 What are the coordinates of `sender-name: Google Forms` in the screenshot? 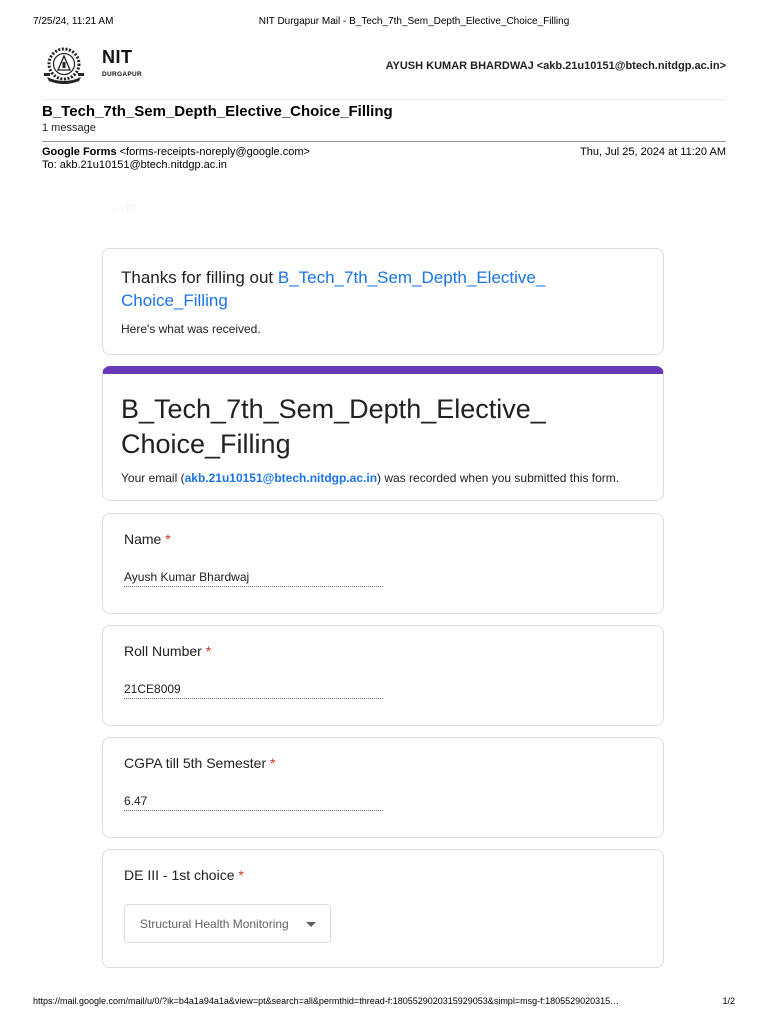 It's located at (79, 152).